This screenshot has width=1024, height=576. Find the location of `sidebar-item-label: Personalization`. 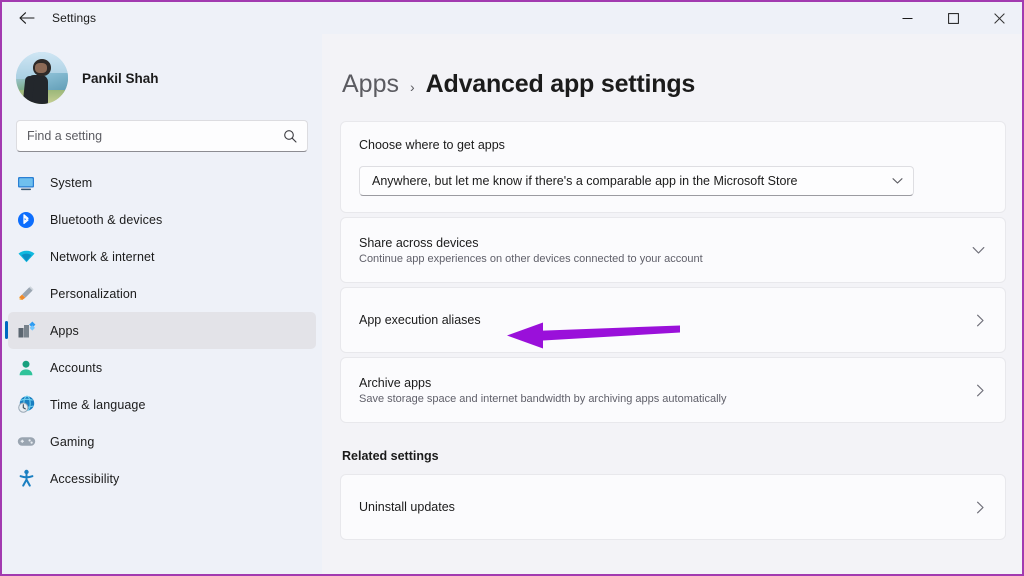

sidebar-item-label: Personalization is located at coordinates (93, 293).